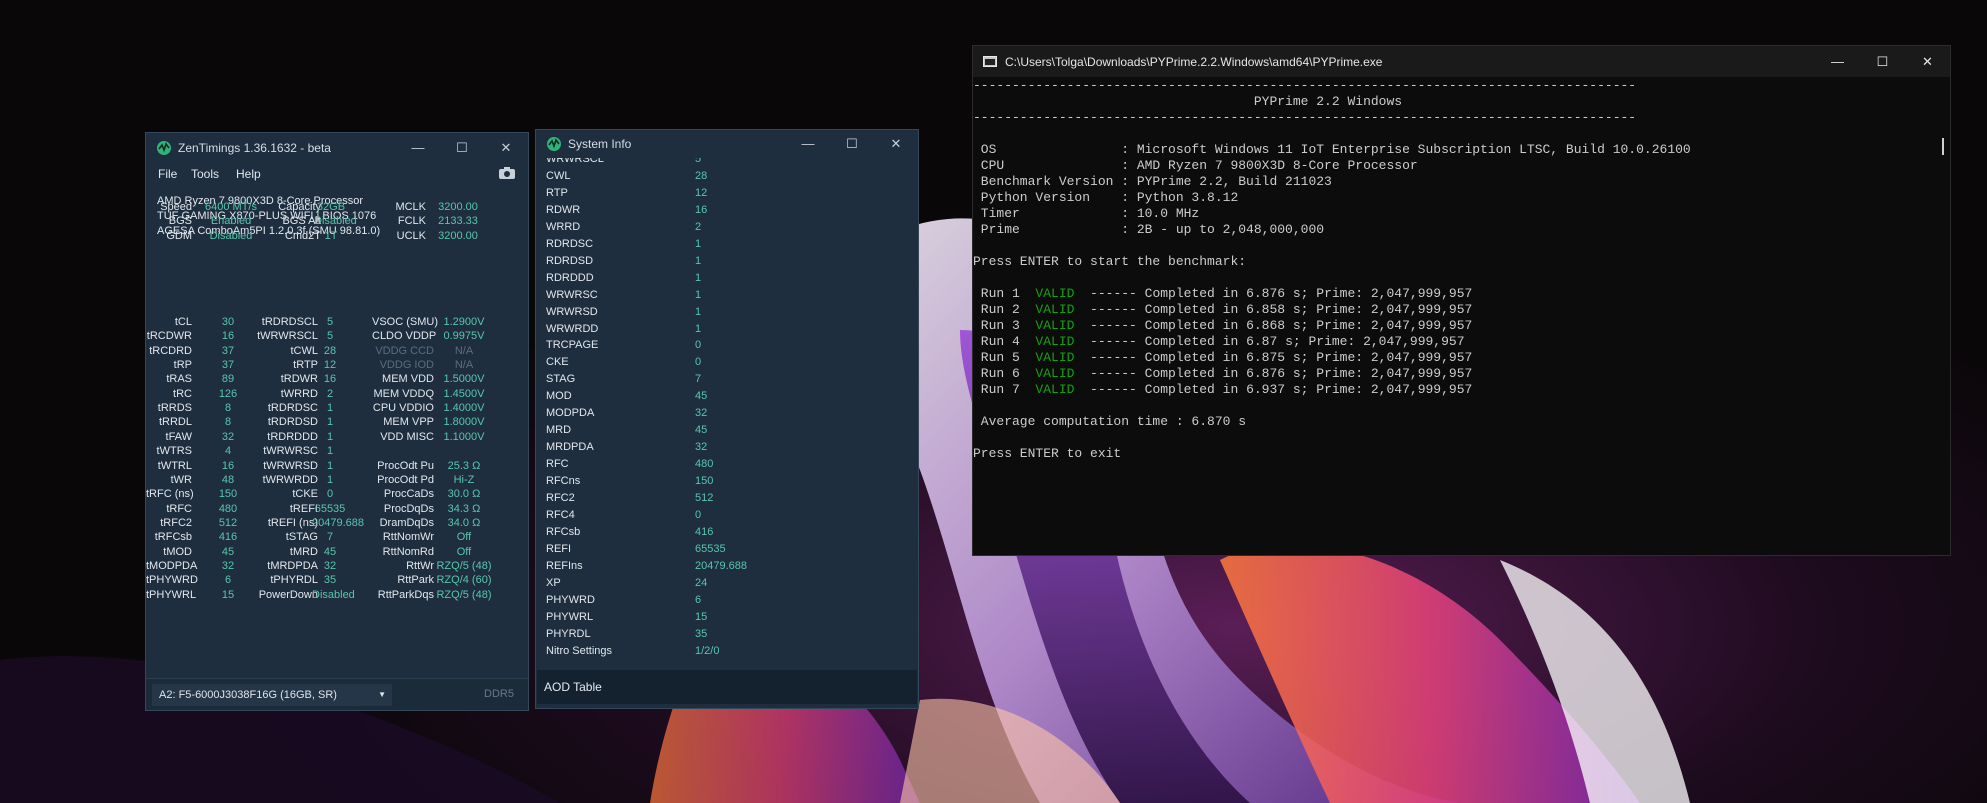 Image resolution: width=1987 pixels, height=803 pixels. I want to click on row-key: CWL, so click(558, 175).